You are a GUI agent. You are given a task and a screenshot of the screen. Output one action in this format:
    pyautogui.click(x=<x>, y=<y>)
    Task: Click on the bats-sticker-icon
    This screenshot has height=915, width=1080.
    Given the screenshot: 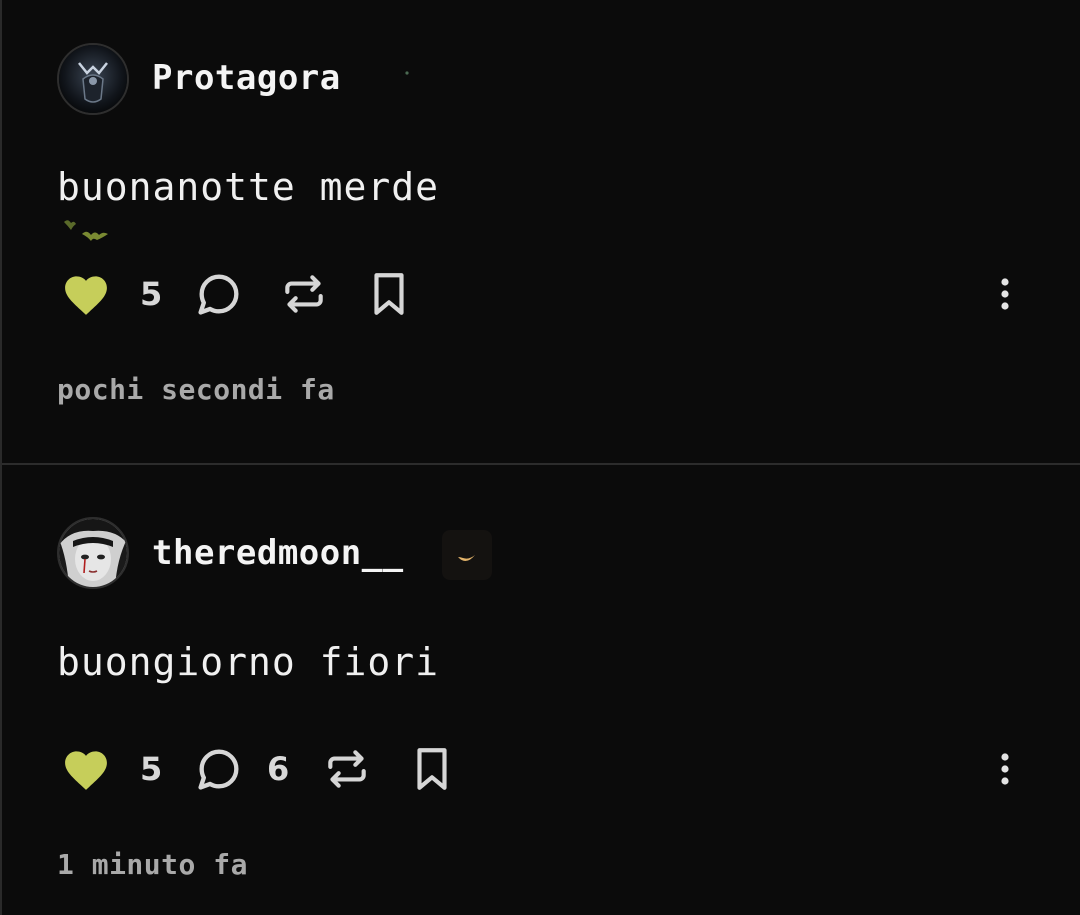 What is the action you would take?
    pyautogui.click(x=88, y=233)
    